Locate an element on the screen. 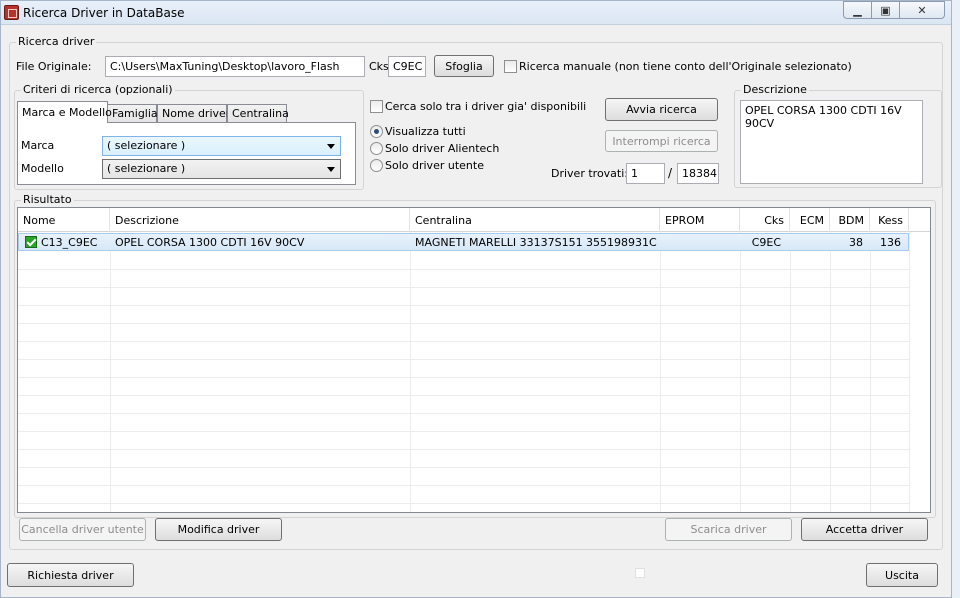  modello-label: Modello is located at coordinates (42, 168).